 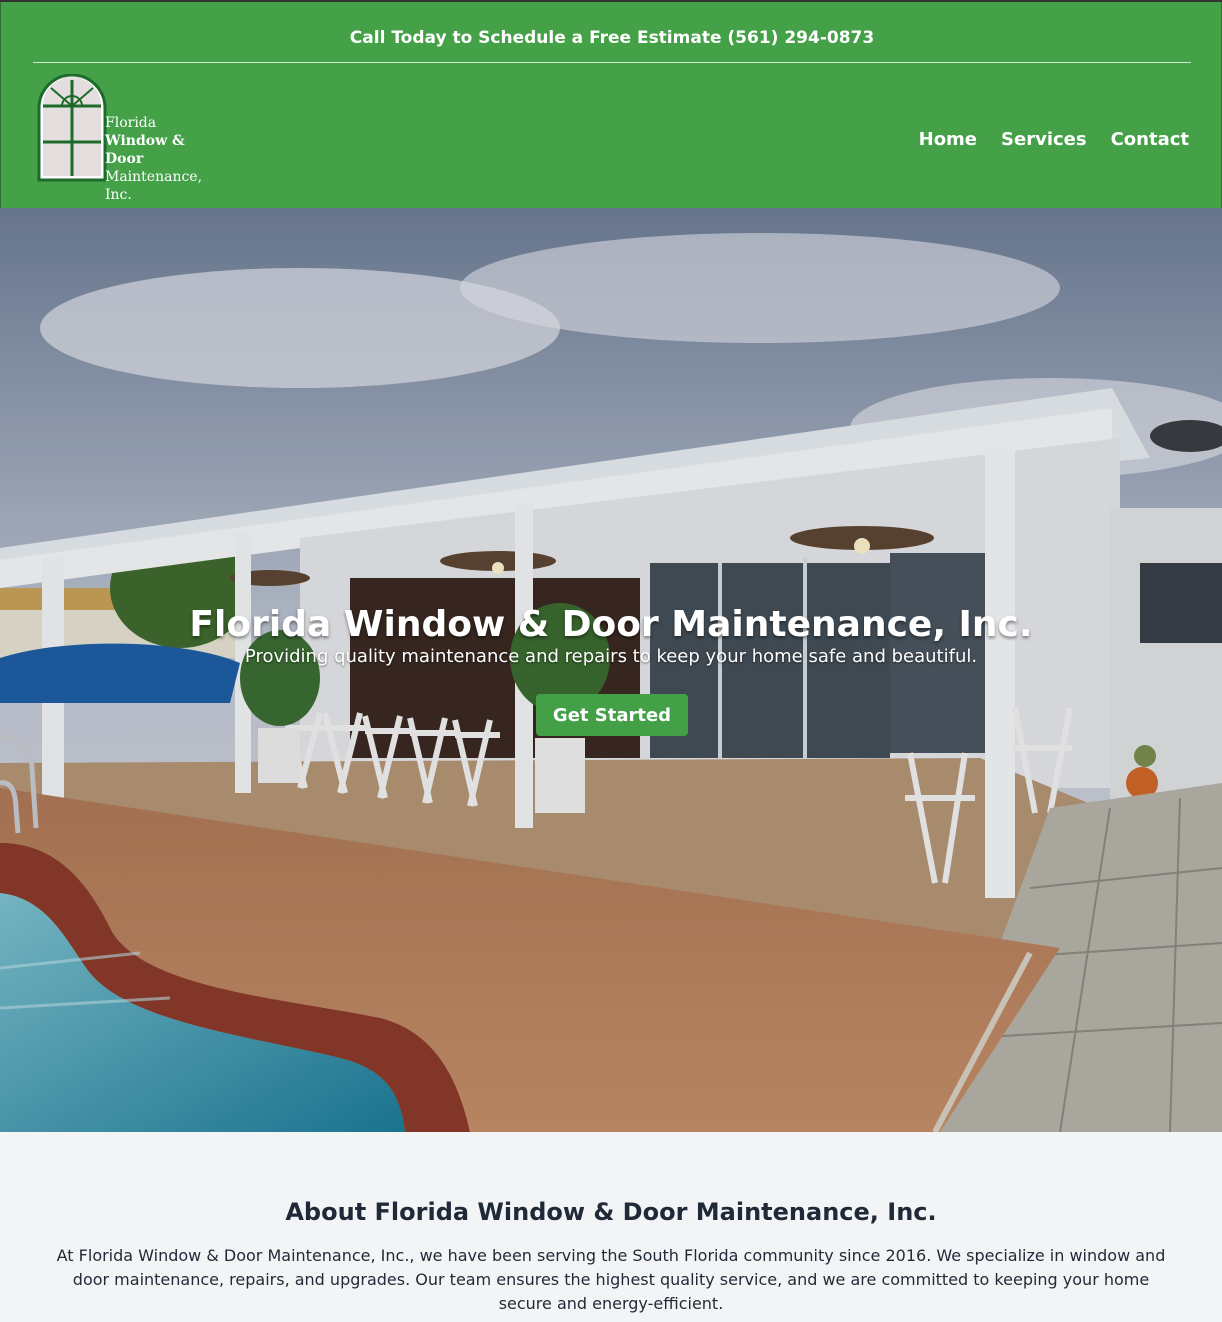 What do you see at coordinates (948, 139) in the screenshot?
I see `nav-home: Home` at bounding box center [948, 139].